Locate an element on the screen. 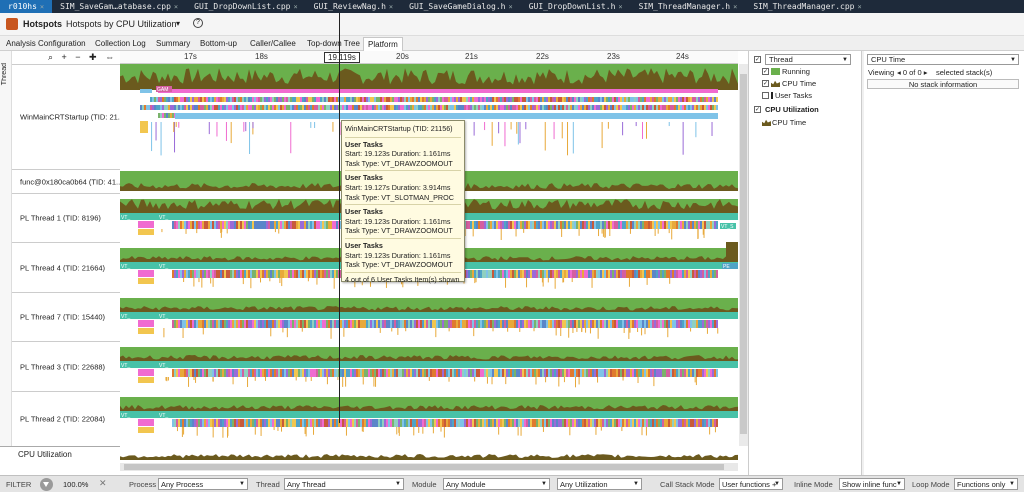 This screenshot has height=492, width=1024. editor-tab: GUI_DropDownList.h × is located at coordinates (576, 6).